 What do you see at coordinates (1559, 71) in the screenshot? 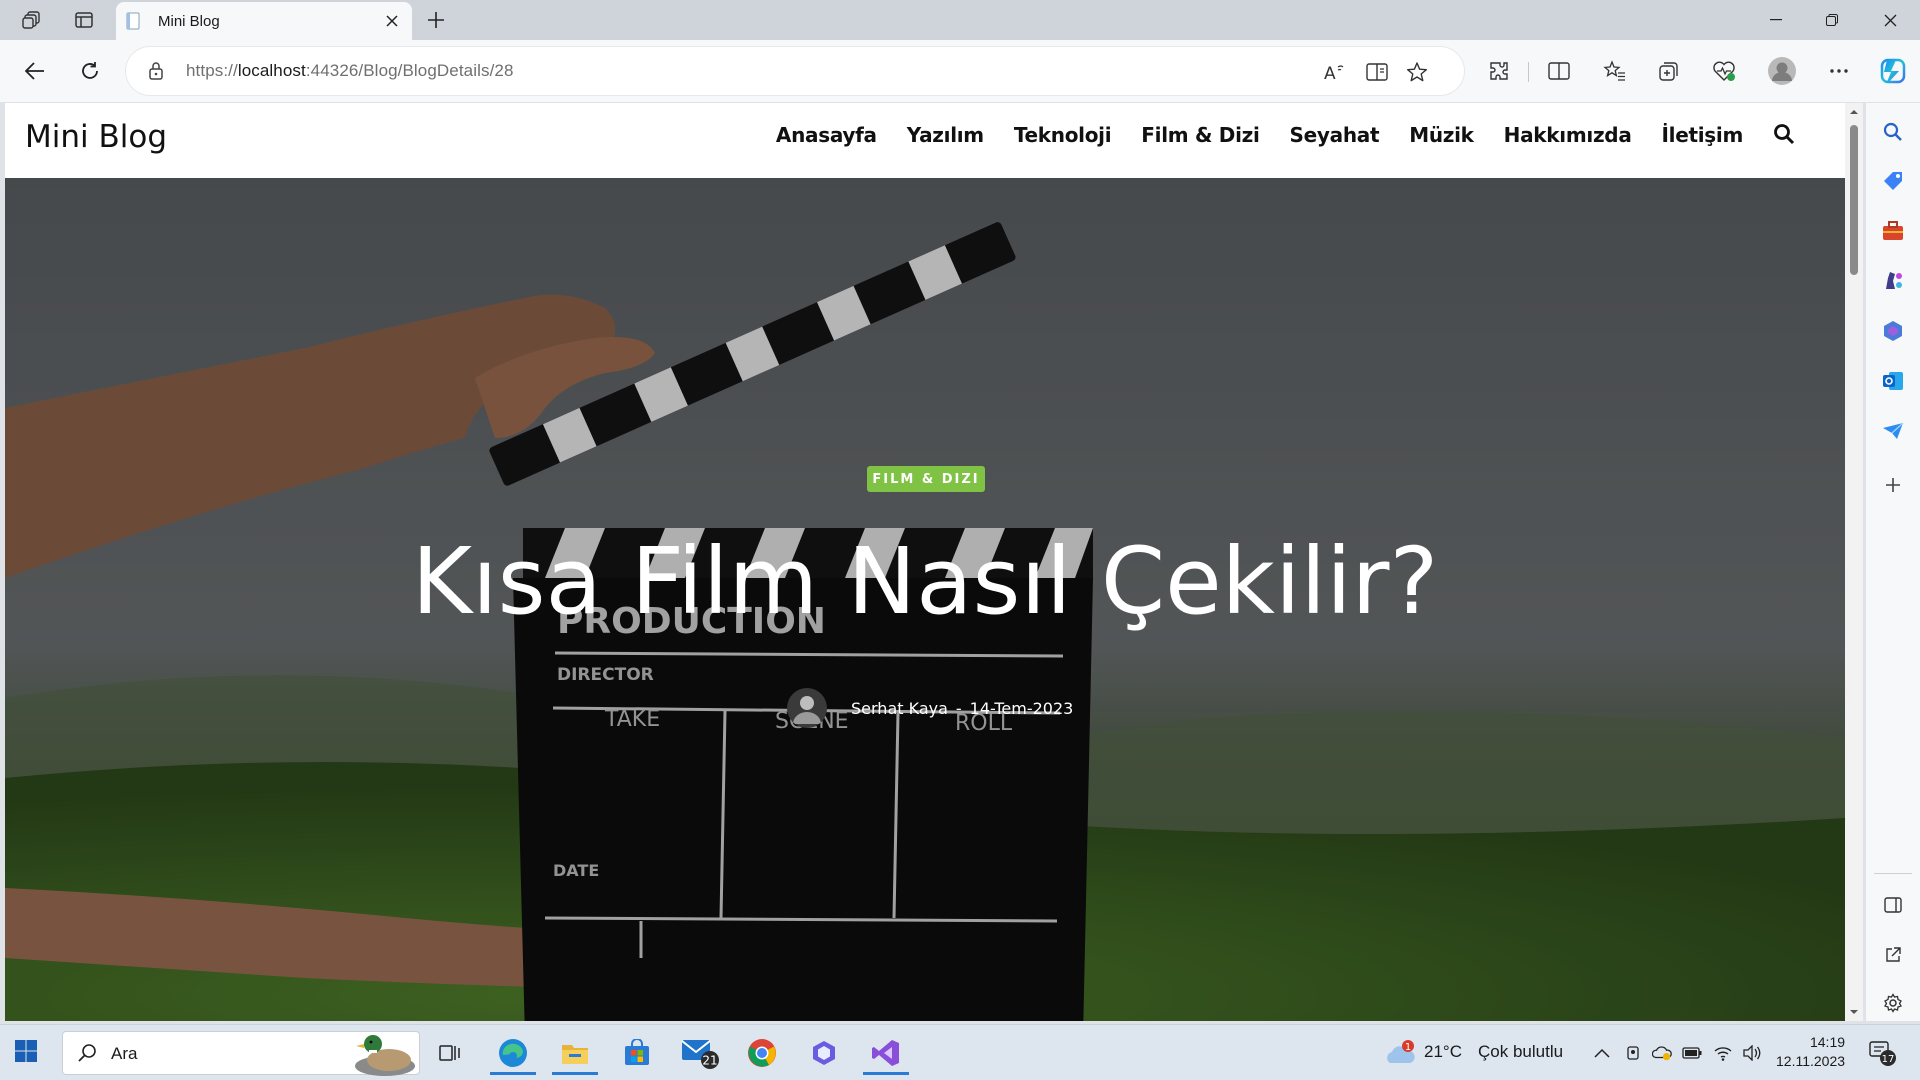
I see `split-screen-icon` at bounding box center [1559, 71].